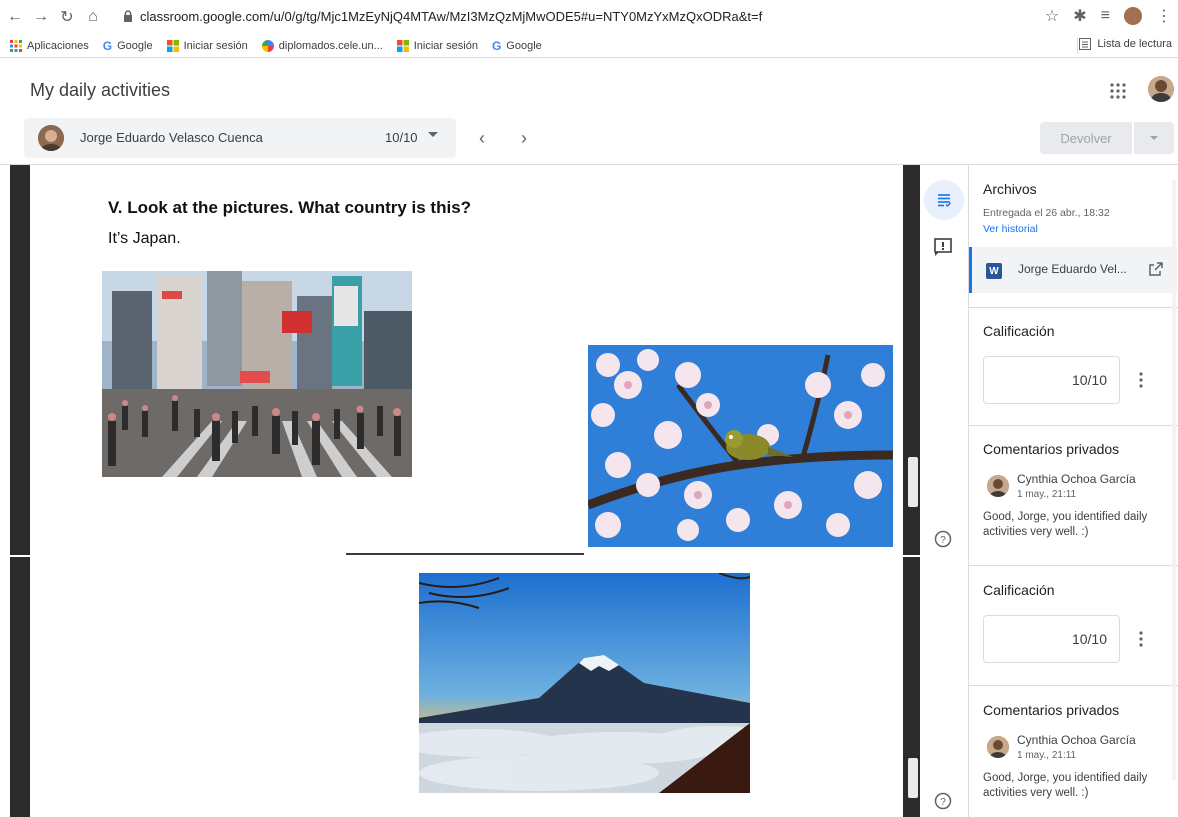  What do you see at coordinates (1154, 138) in the screenshot?
I see `return-dropdown-button` at bounding box center [1154, 138].